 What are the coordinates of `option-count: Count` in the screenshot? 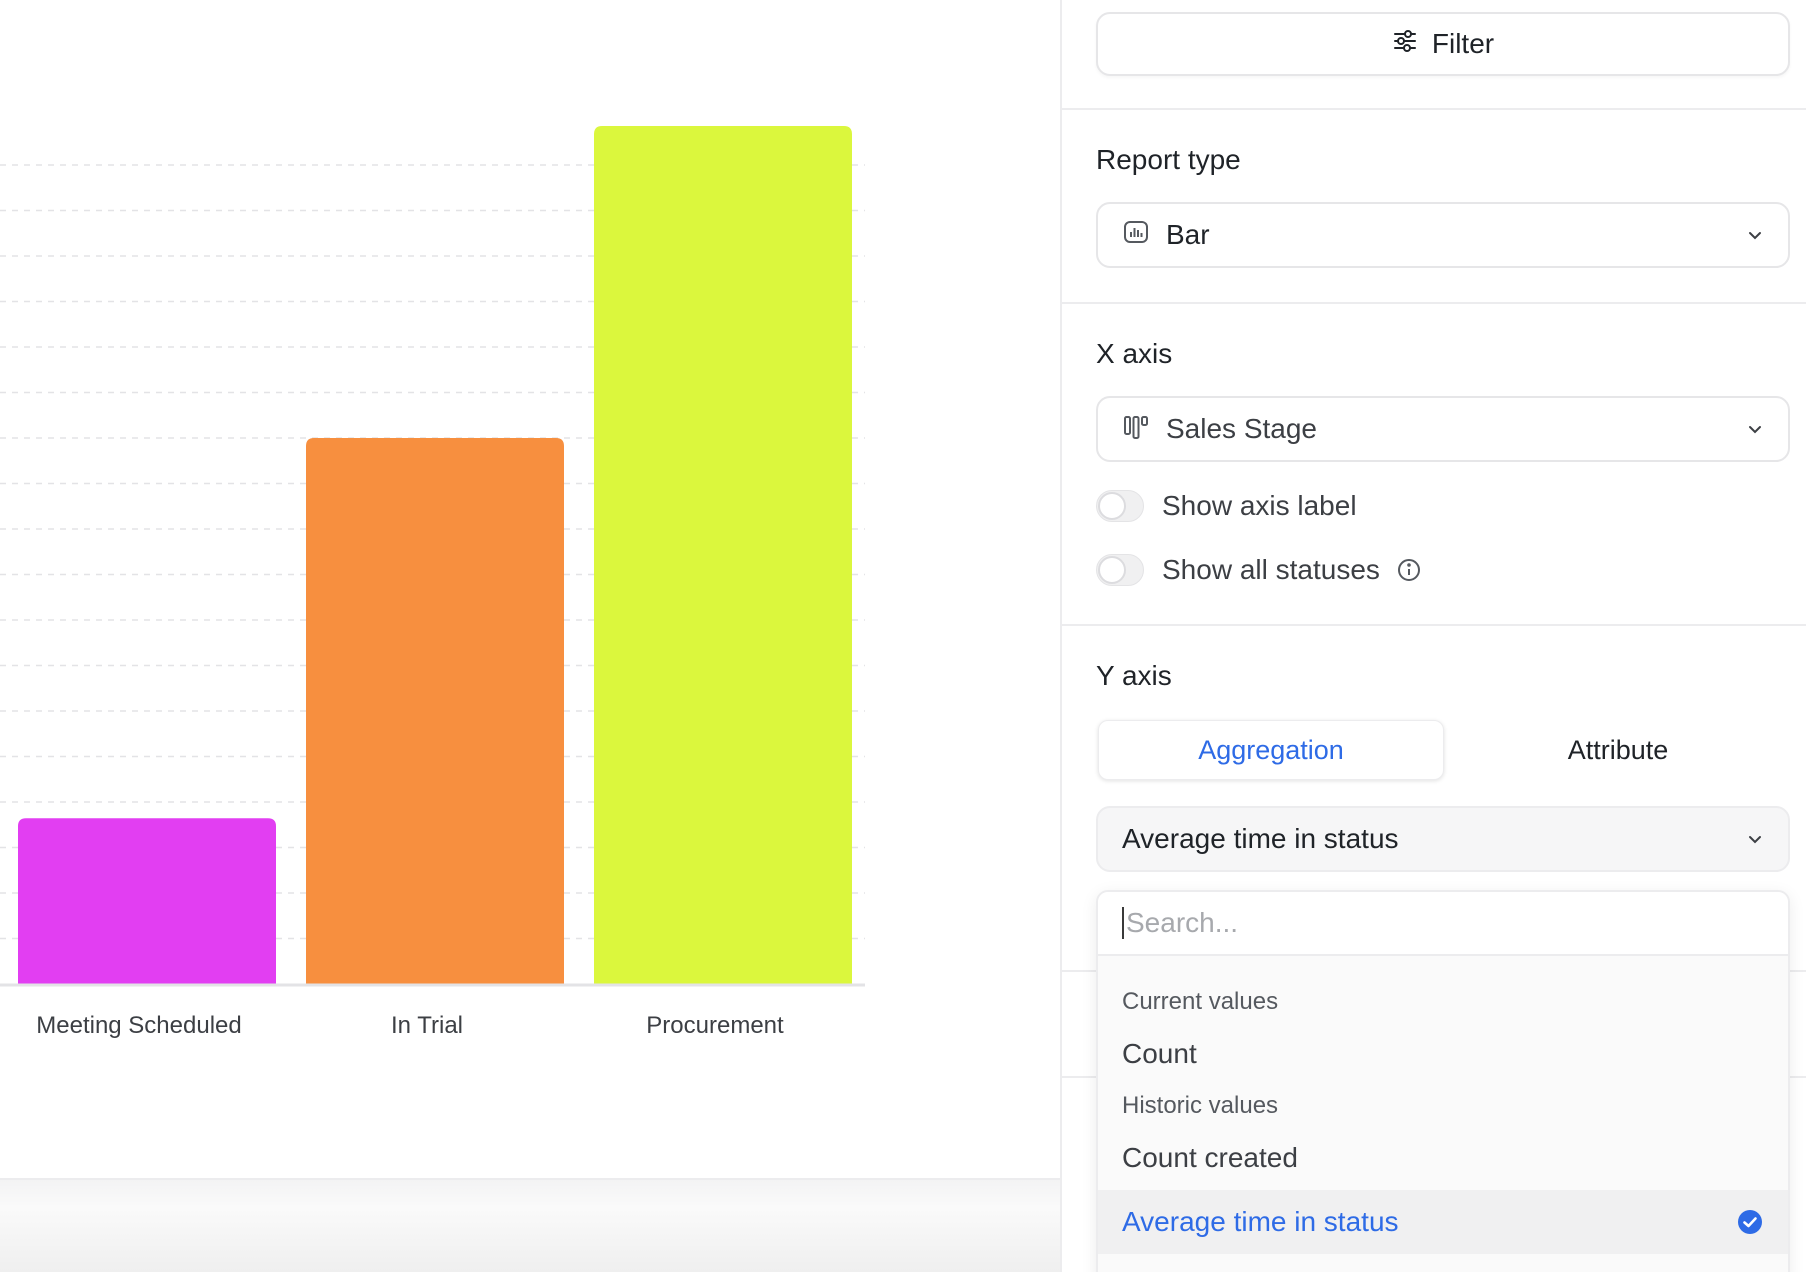 It's located at (1443, 1054).